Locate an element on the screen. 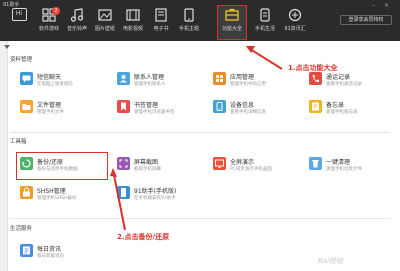 Image resolution: width=400 pixels, height=271 pixels. chevron-down-icon is located at coordinates (7, 47).